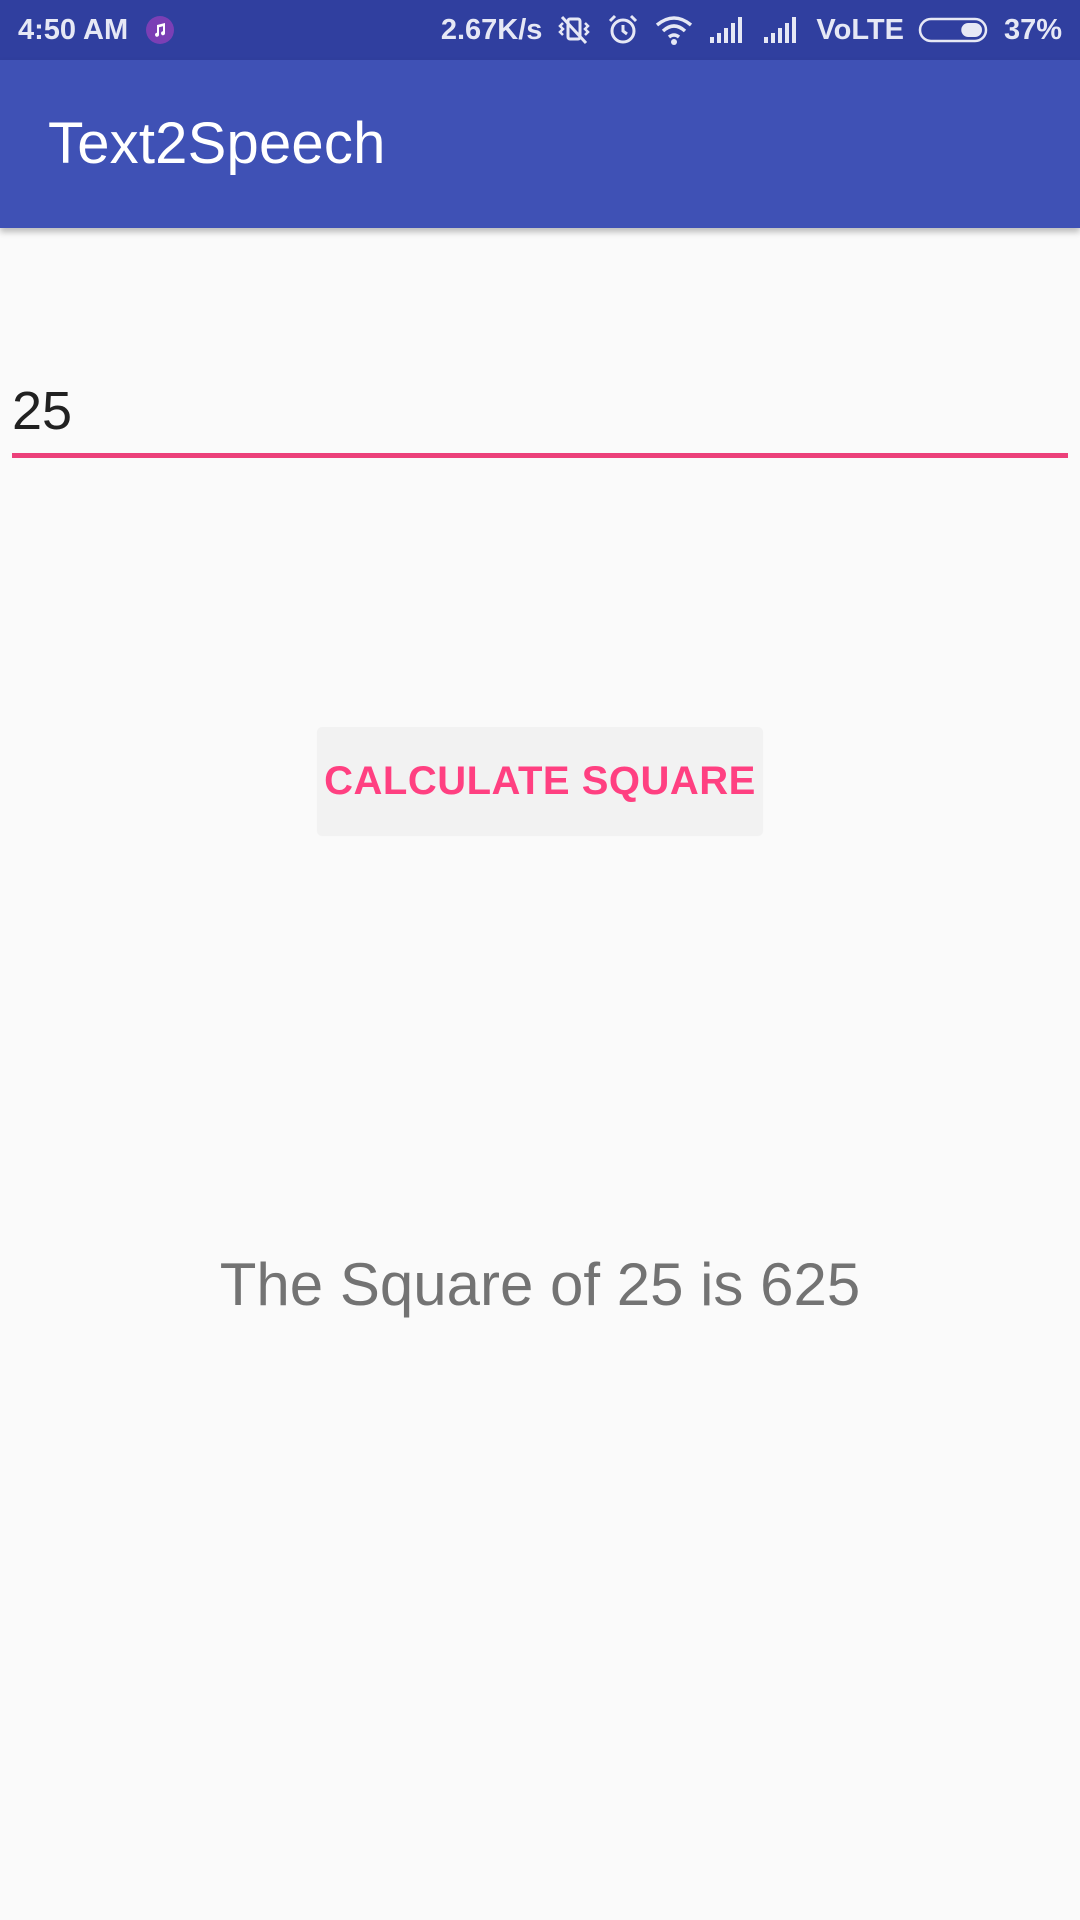  I want to click on calculate-square-button: CALCULATE SQUARE, so click(540, 781).